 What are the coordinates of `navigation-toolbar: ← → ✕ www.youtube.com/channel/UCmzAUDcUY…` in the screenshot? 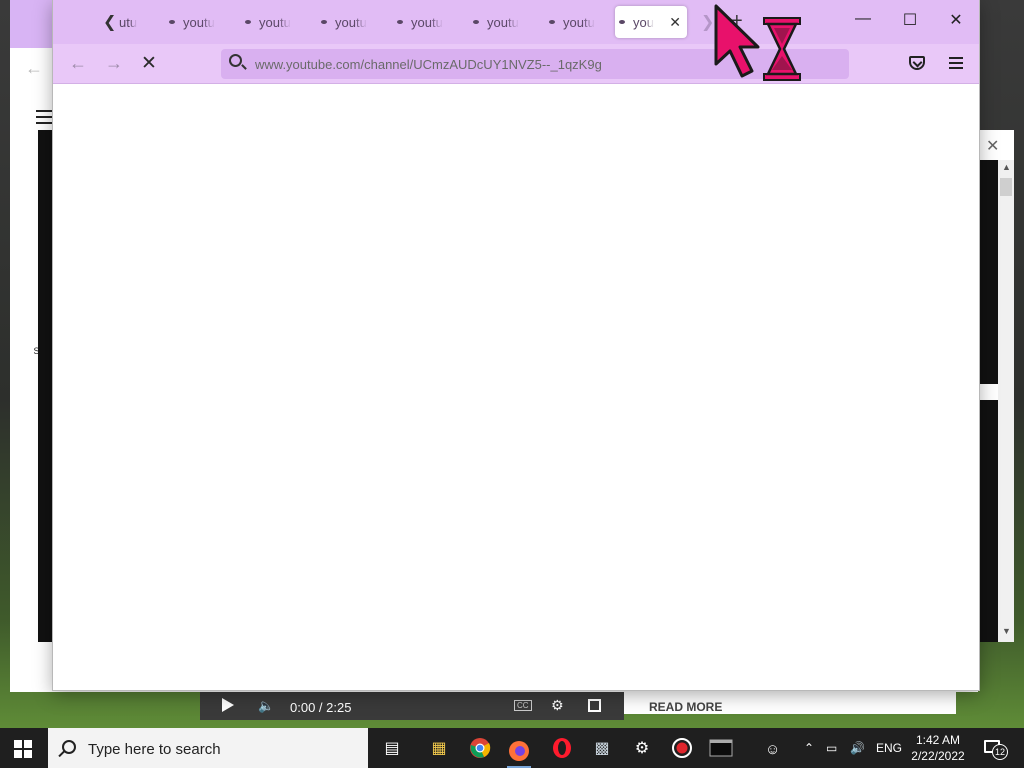 It's located at (516, 64).